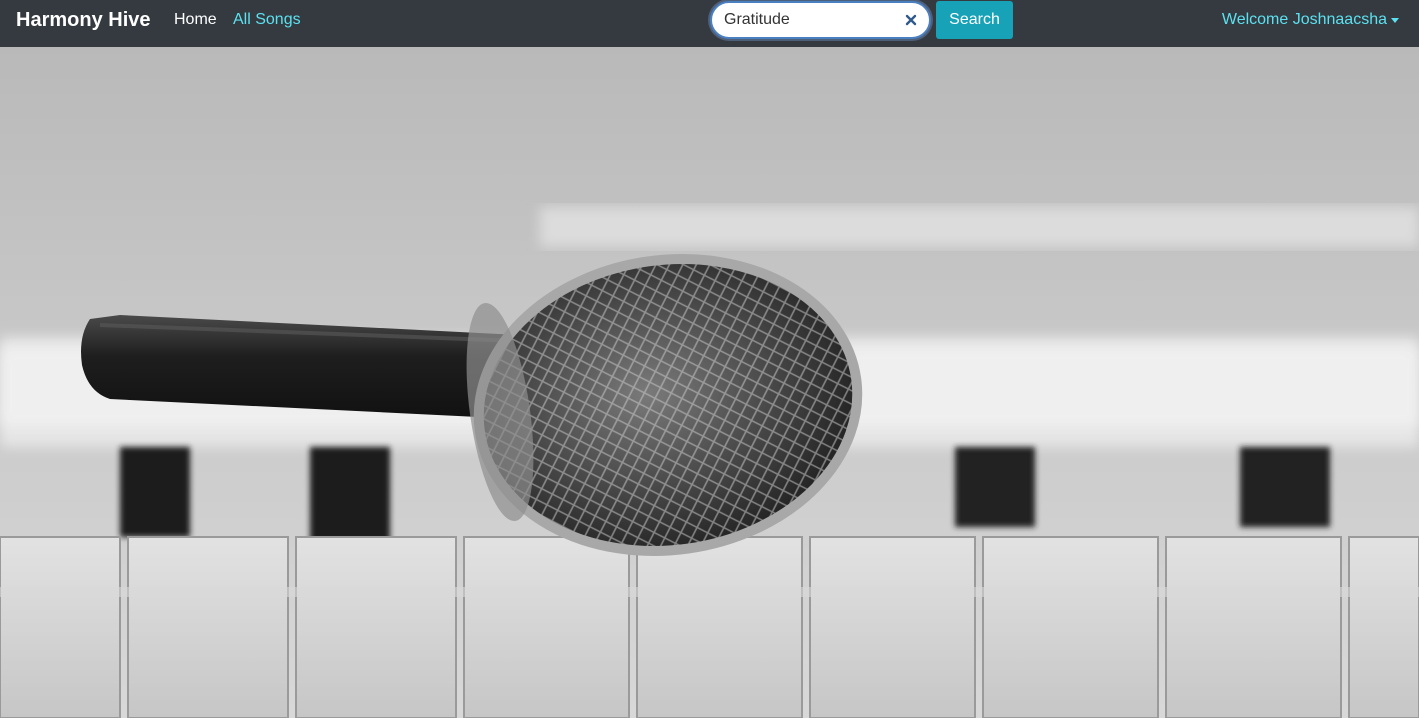 The height and width of the screenshot is (718, 1419). Describe the element at coordinates (83, 20) in the screenshot. I see `brand-logo: Harmony Hive` at that location.